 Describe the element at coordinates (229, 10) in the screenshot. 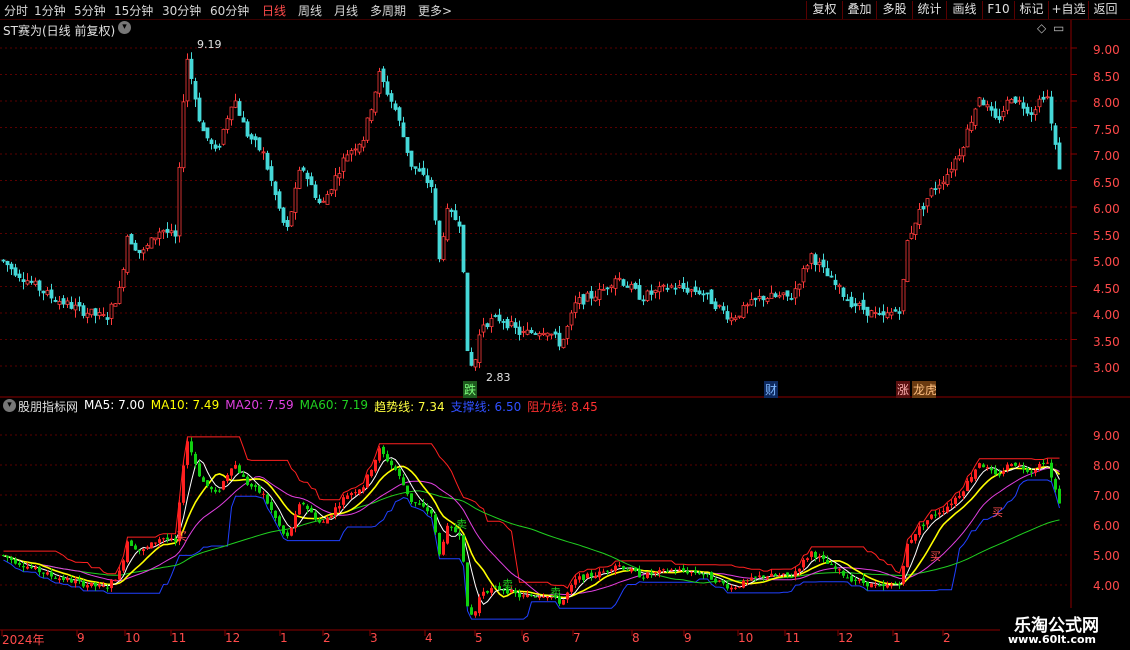

I see `tab-60min: 60分钟` at that location.